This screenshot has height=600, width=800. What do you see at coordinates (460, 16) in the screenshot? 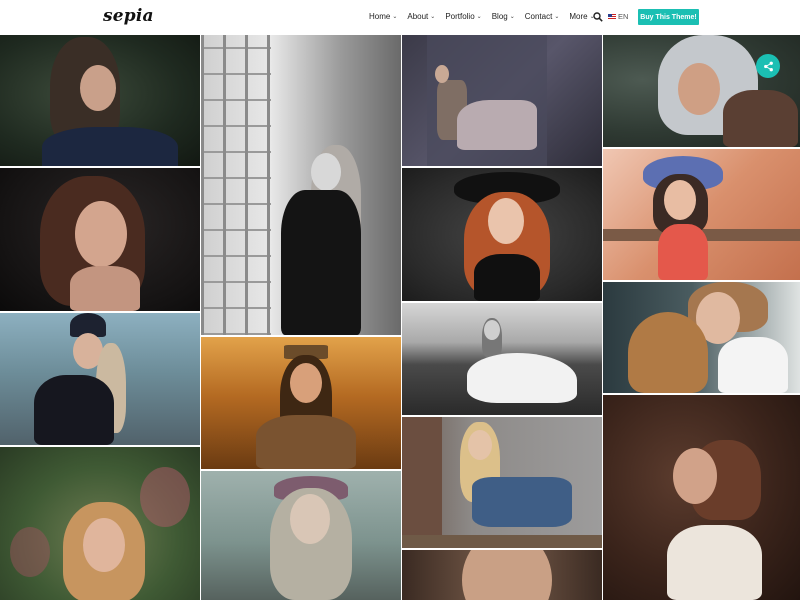
I see `nav-item-label: Portfolio` at bounding box center [460, 16].